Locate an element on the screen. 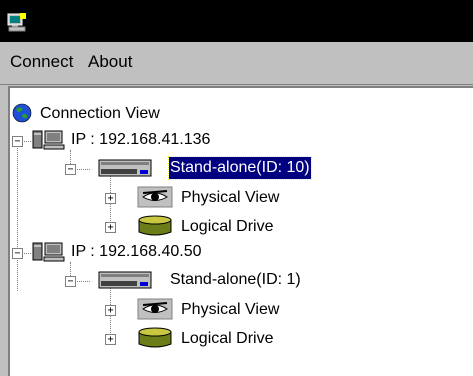 This screenshot has height=376, width=473. menu-connect: Connect is located at coordinates (41, 62).